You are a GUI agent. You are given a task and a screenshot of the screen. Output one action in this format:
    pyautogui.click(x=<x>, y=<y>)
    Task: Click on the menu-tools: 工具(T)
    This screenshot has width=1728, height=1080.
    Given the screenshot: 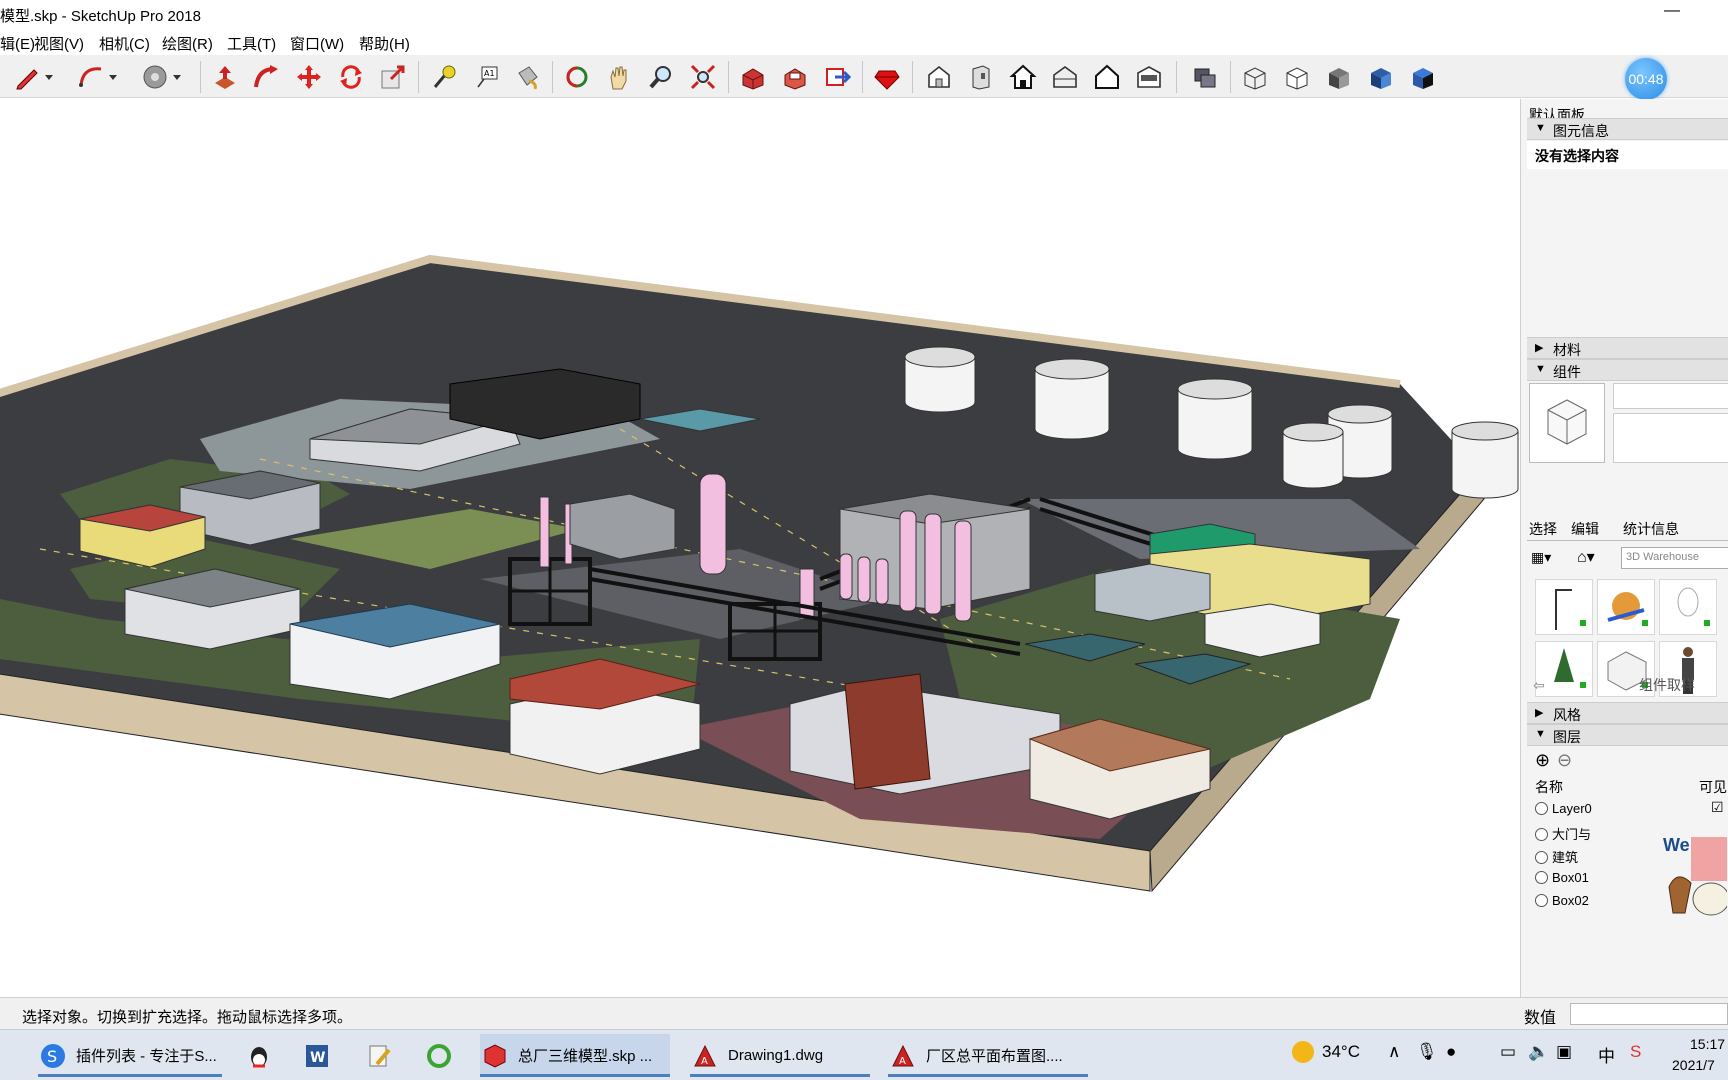 What is the action you would take?
    pyautogui.click(x=251, y=43)
    